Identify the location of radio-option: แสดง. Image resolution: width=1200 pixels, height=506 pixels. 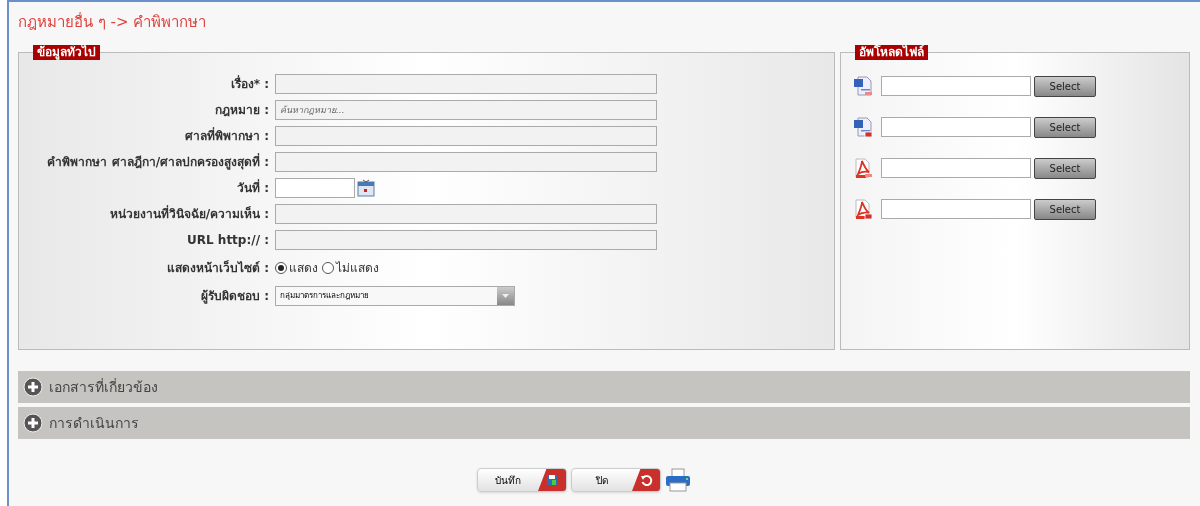
(296, 268).